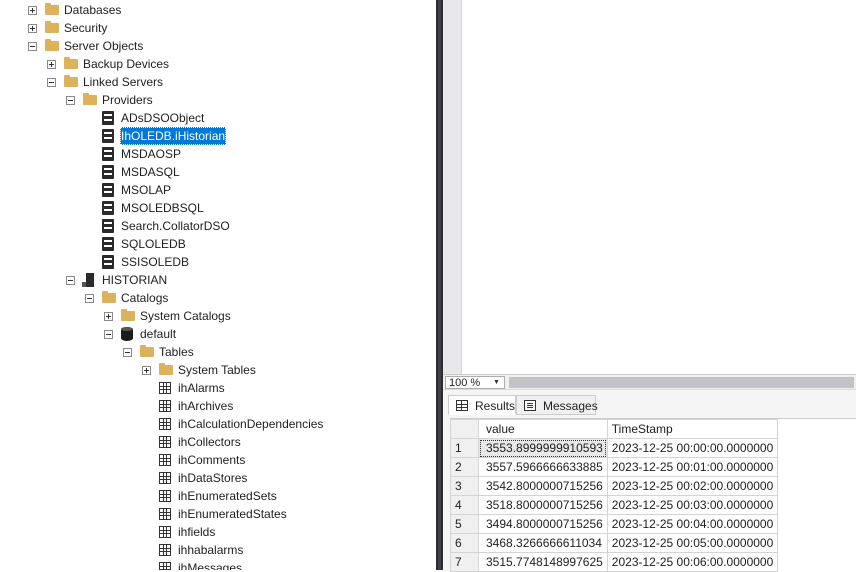  I want to click on tree-node: Catalogs, so click(218, 298).